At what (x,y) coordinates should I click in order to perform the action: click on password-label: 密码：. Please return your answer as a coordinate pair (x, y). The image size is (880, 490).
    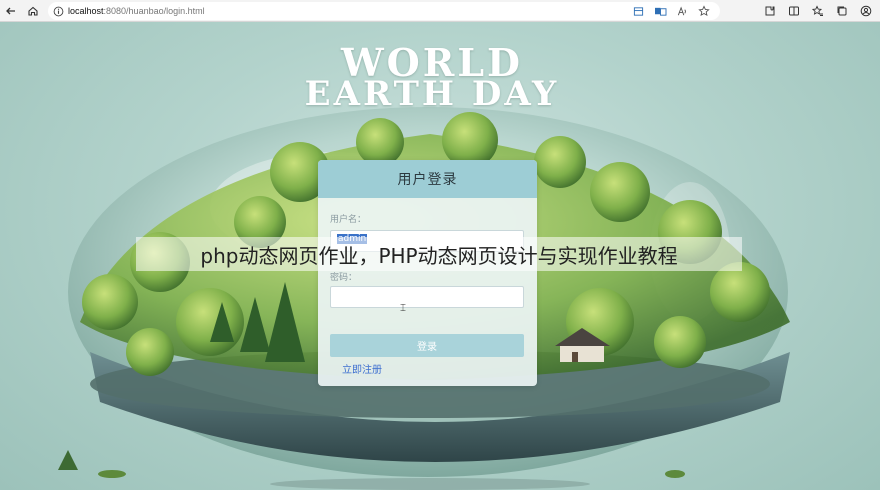
    Looking at the image, I should click on (344, 278).